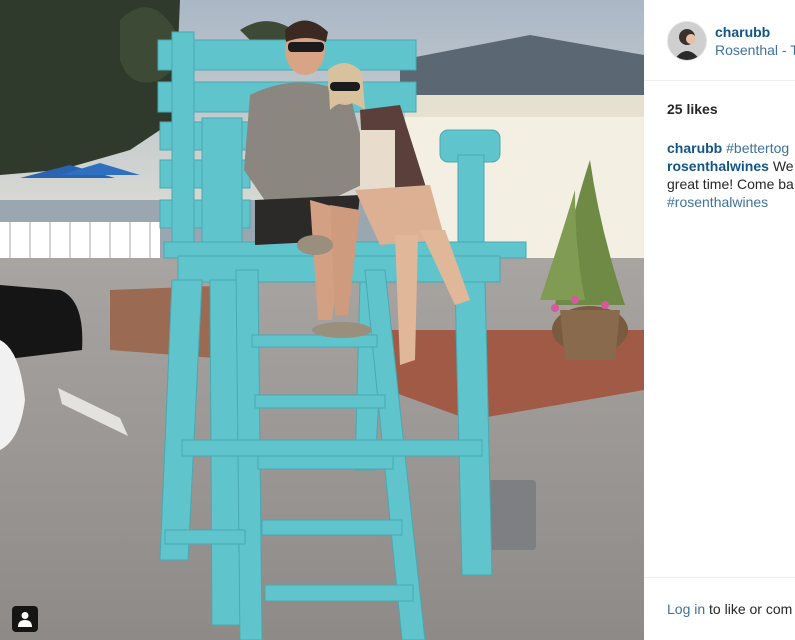 This screenshot has width=795, height=640. Describe the element at coordinates (686, 609) in the screenshot. I see `login-link: Log in` at that location.